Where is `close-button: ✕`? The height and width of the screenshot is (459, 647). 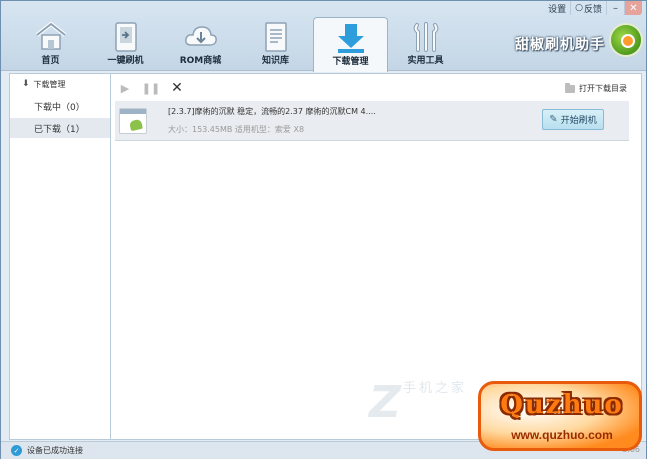
close-button: ✕ is located at coordinates (633, 8).